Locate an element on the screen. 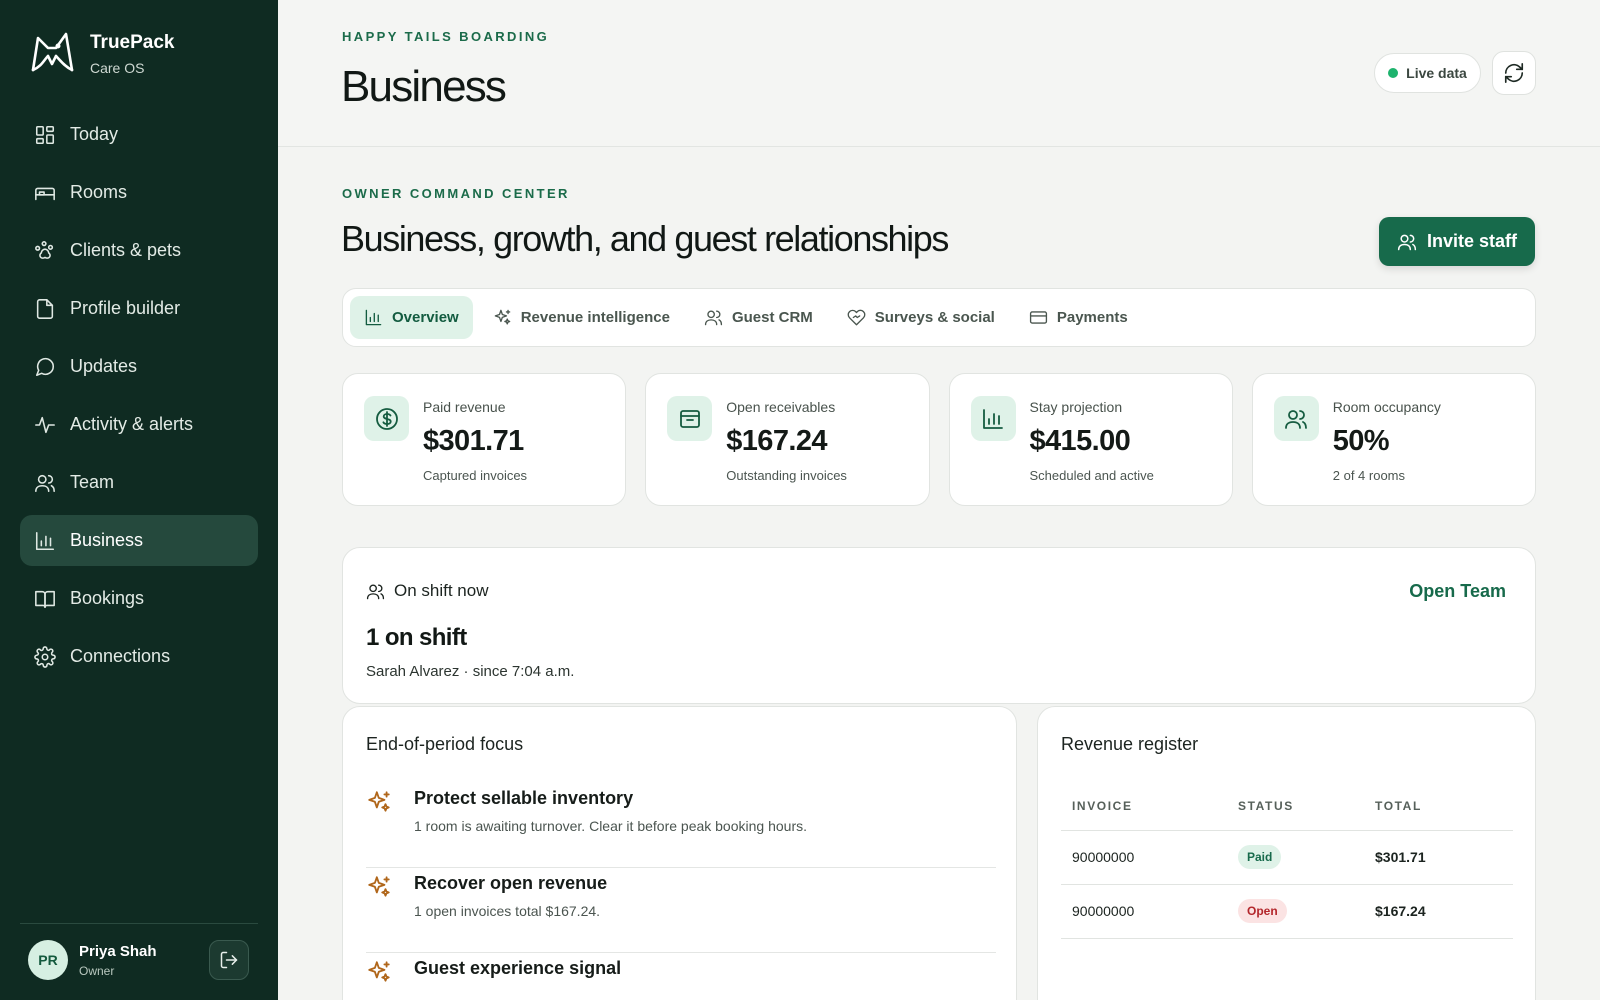 Image resolution: width=1600 pixels, height=1000 pixels. sidebar-item-profile-builder: Profile builder is located at coordinates (139, 308).